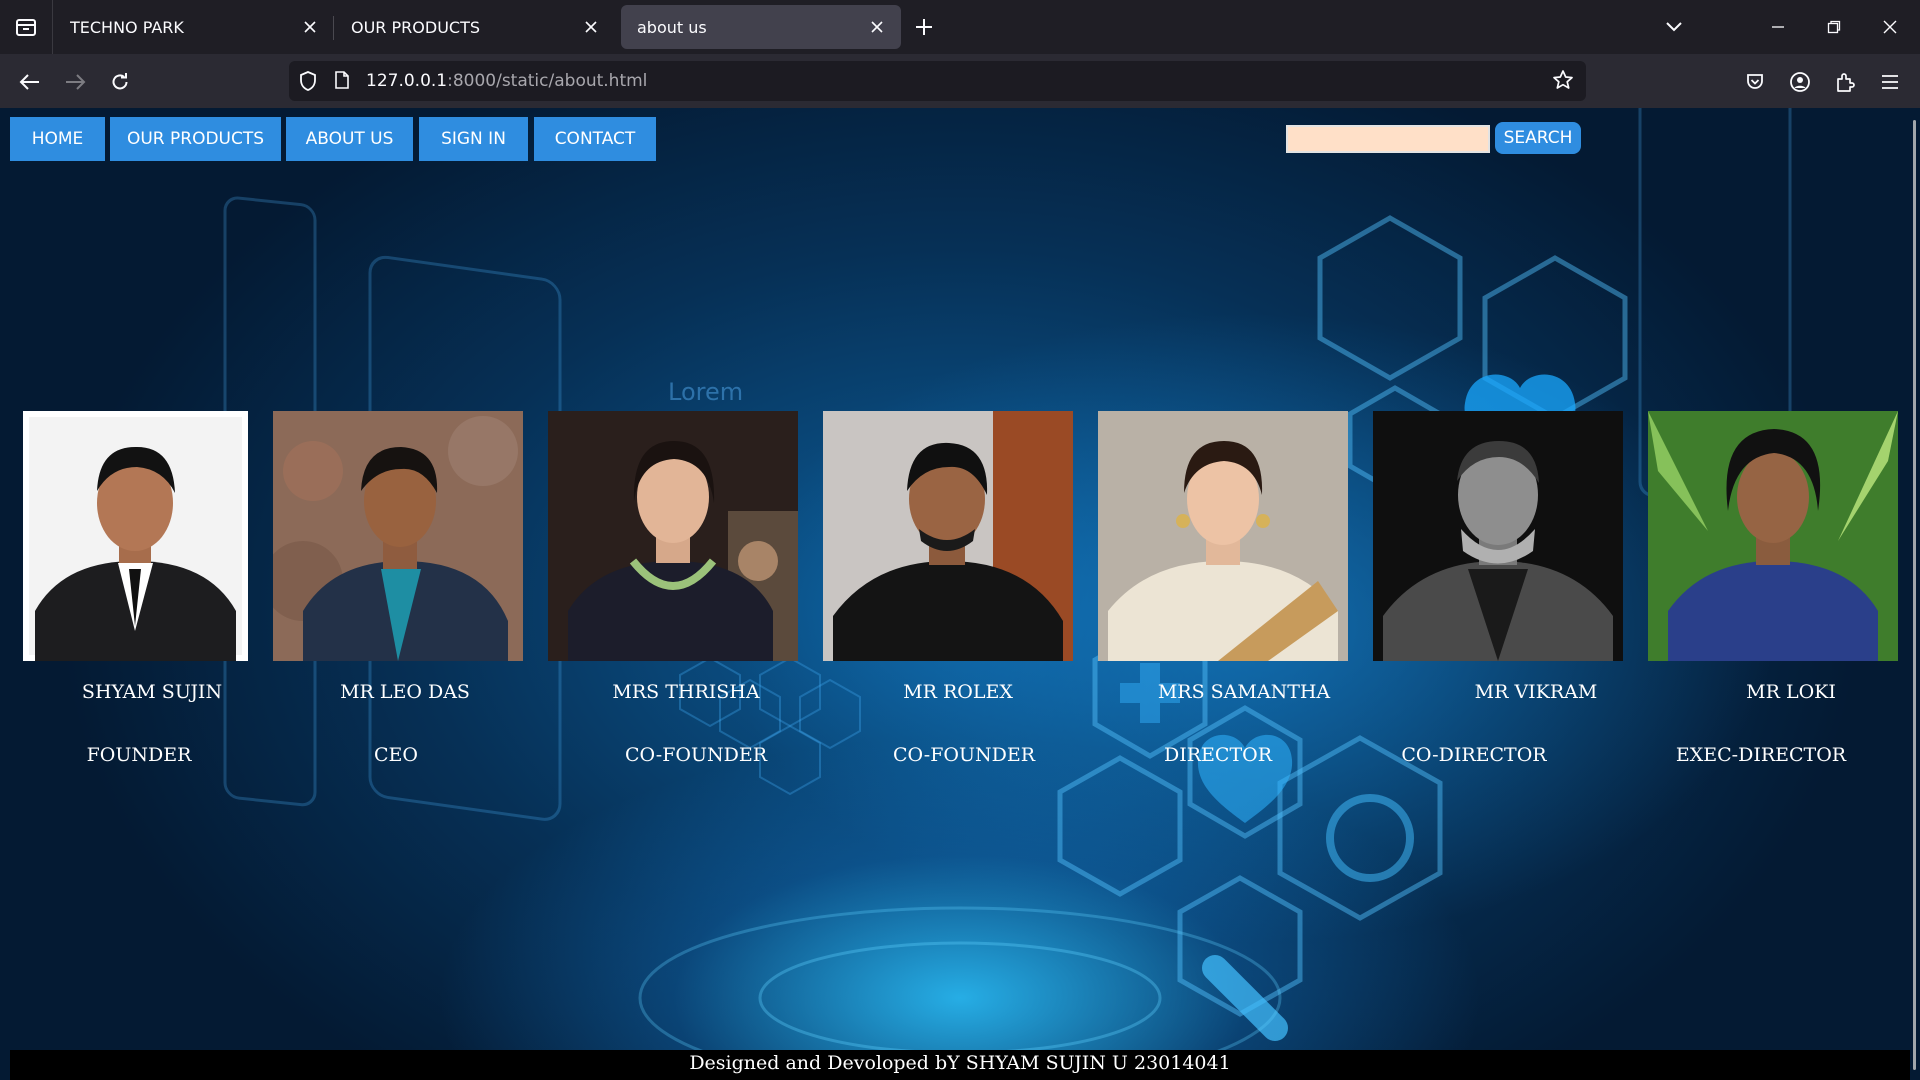  Describe the element at coordinates (1791, 692) in the screenshot. I see `team-member-name: MR LOKI` at that location.